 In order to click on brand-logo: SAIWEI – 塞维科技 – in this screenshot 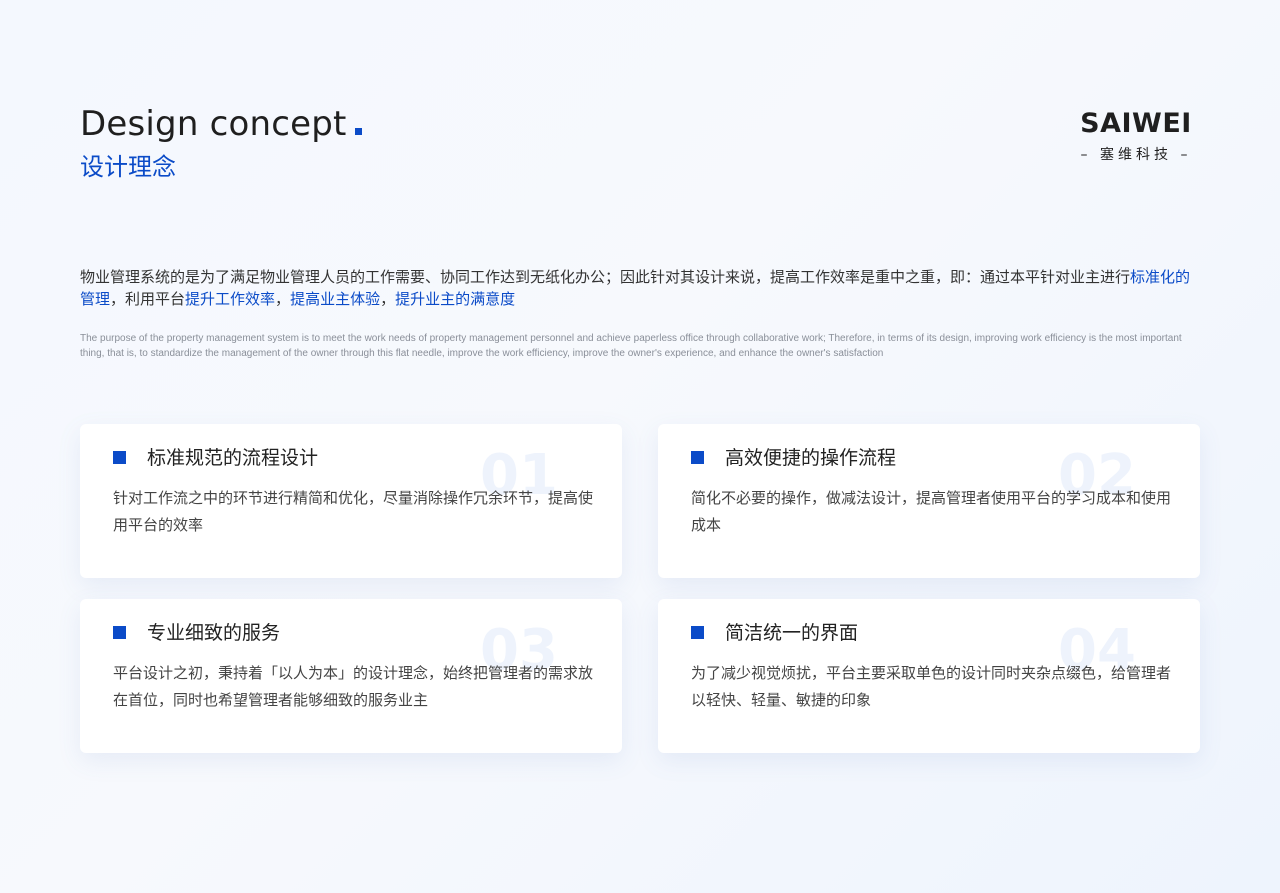, I will do `click(1136, 136)`.